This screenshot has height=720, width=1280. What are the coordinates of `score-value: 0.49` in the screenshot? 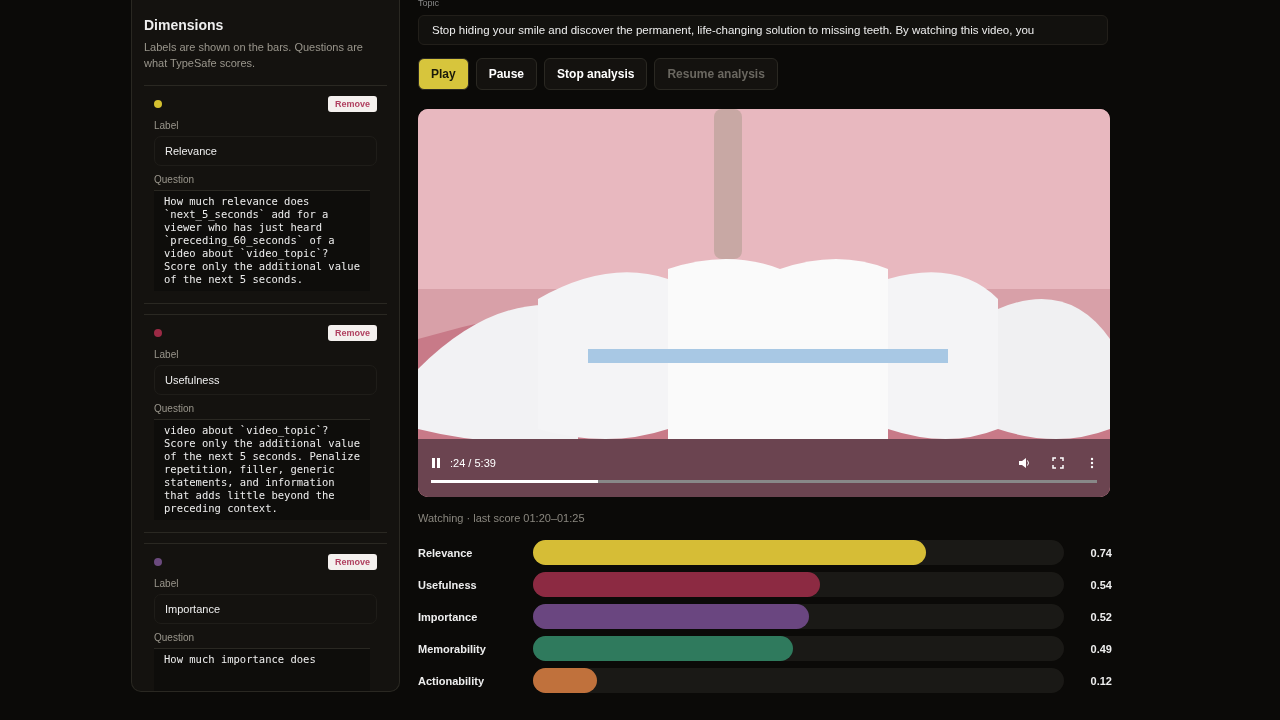 It's located at (1100, 648).